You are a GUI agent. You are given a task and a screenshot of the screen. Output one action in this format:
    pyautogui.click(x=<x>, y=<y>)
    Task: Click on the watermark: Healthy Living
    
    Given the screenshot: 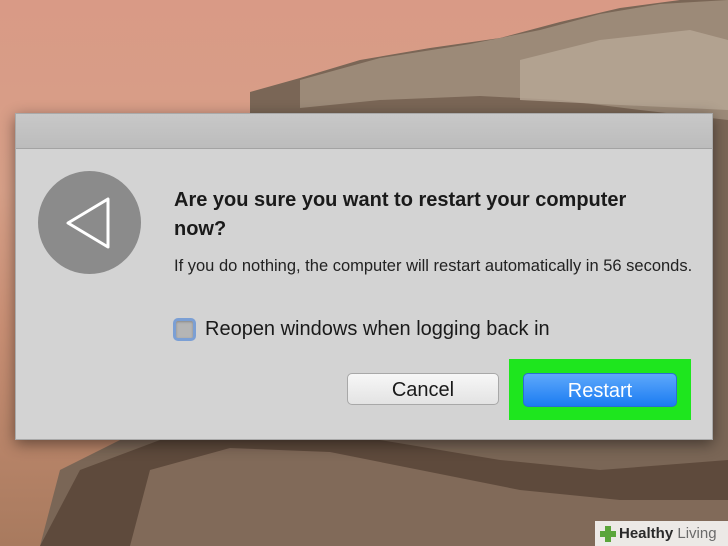 What is the action you would take?
    pyautogui.click(x=661, y=533)
    